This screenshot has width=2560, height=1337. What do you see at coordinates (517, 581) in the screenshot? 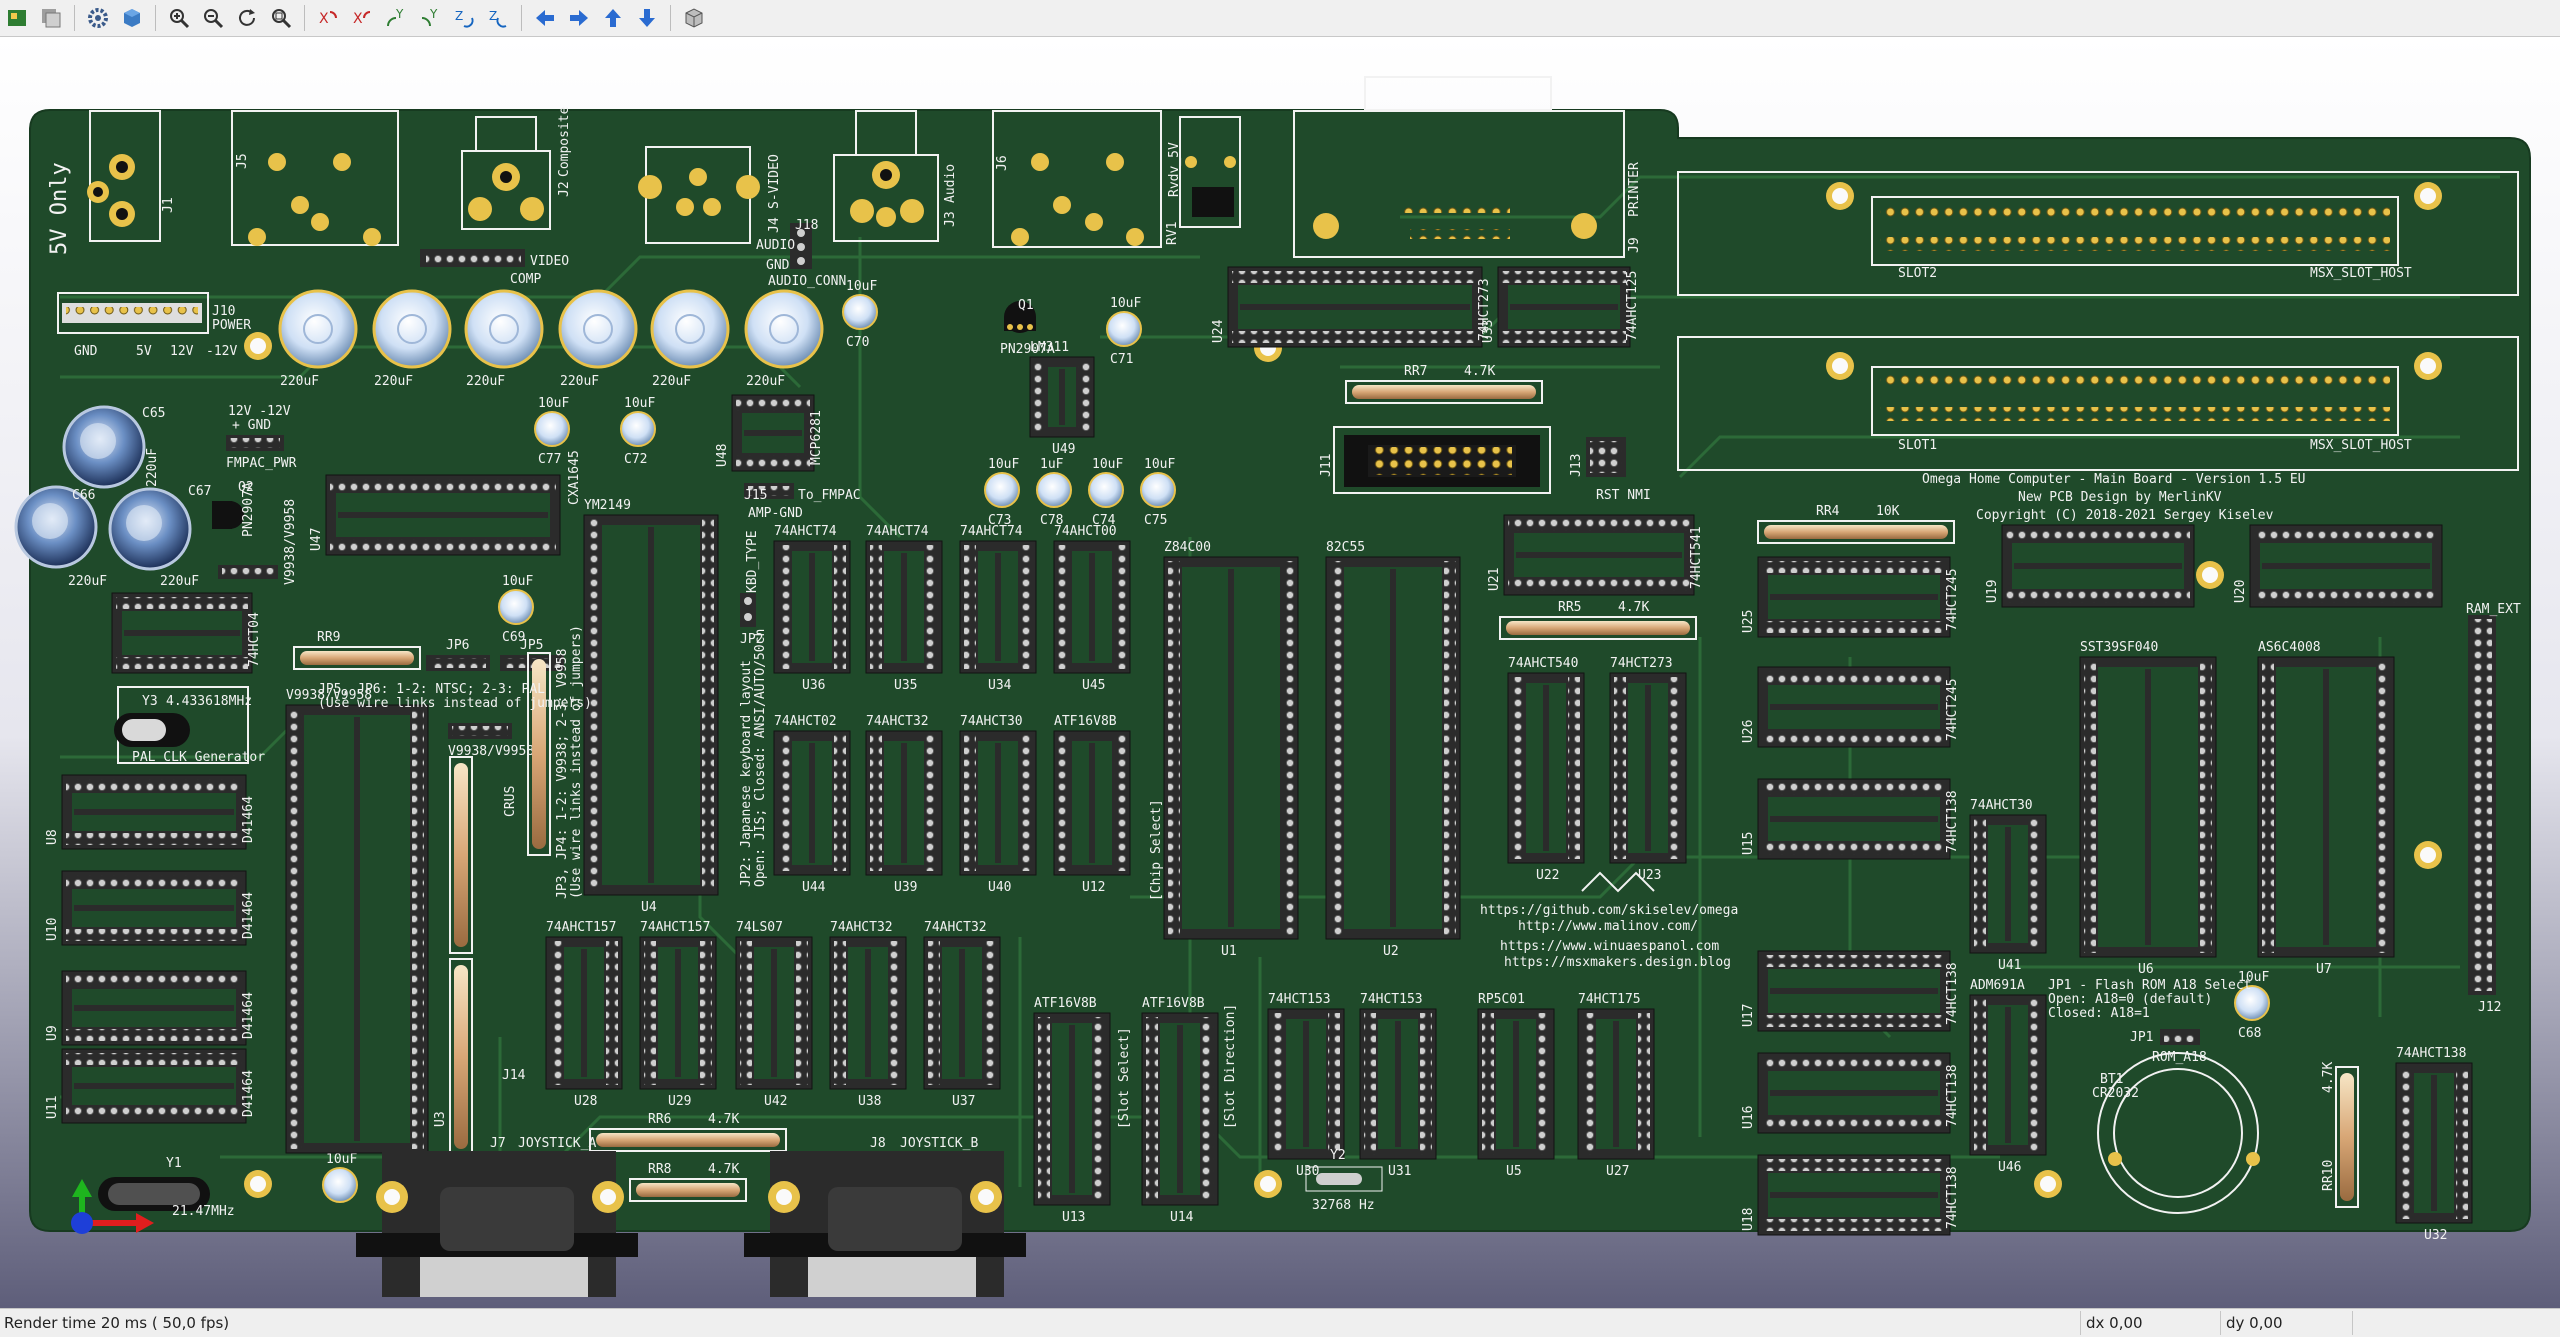
I see `c69-value: 10uF` at bounding box center [517, 581].